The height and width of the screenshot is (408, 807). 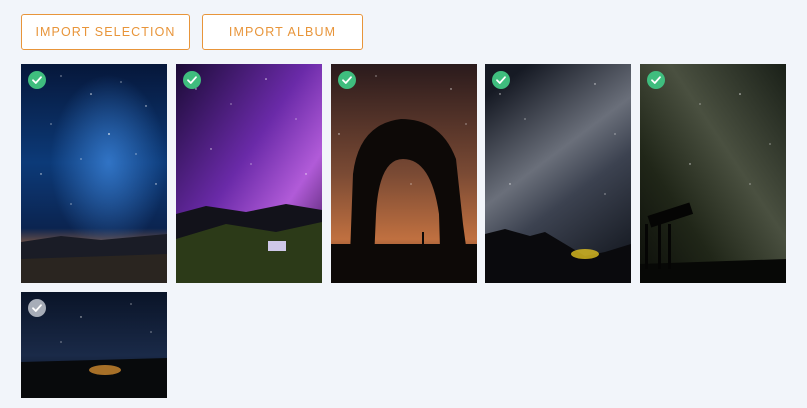 I want to click on unselected-check-icon, so click(x=37, y=308).